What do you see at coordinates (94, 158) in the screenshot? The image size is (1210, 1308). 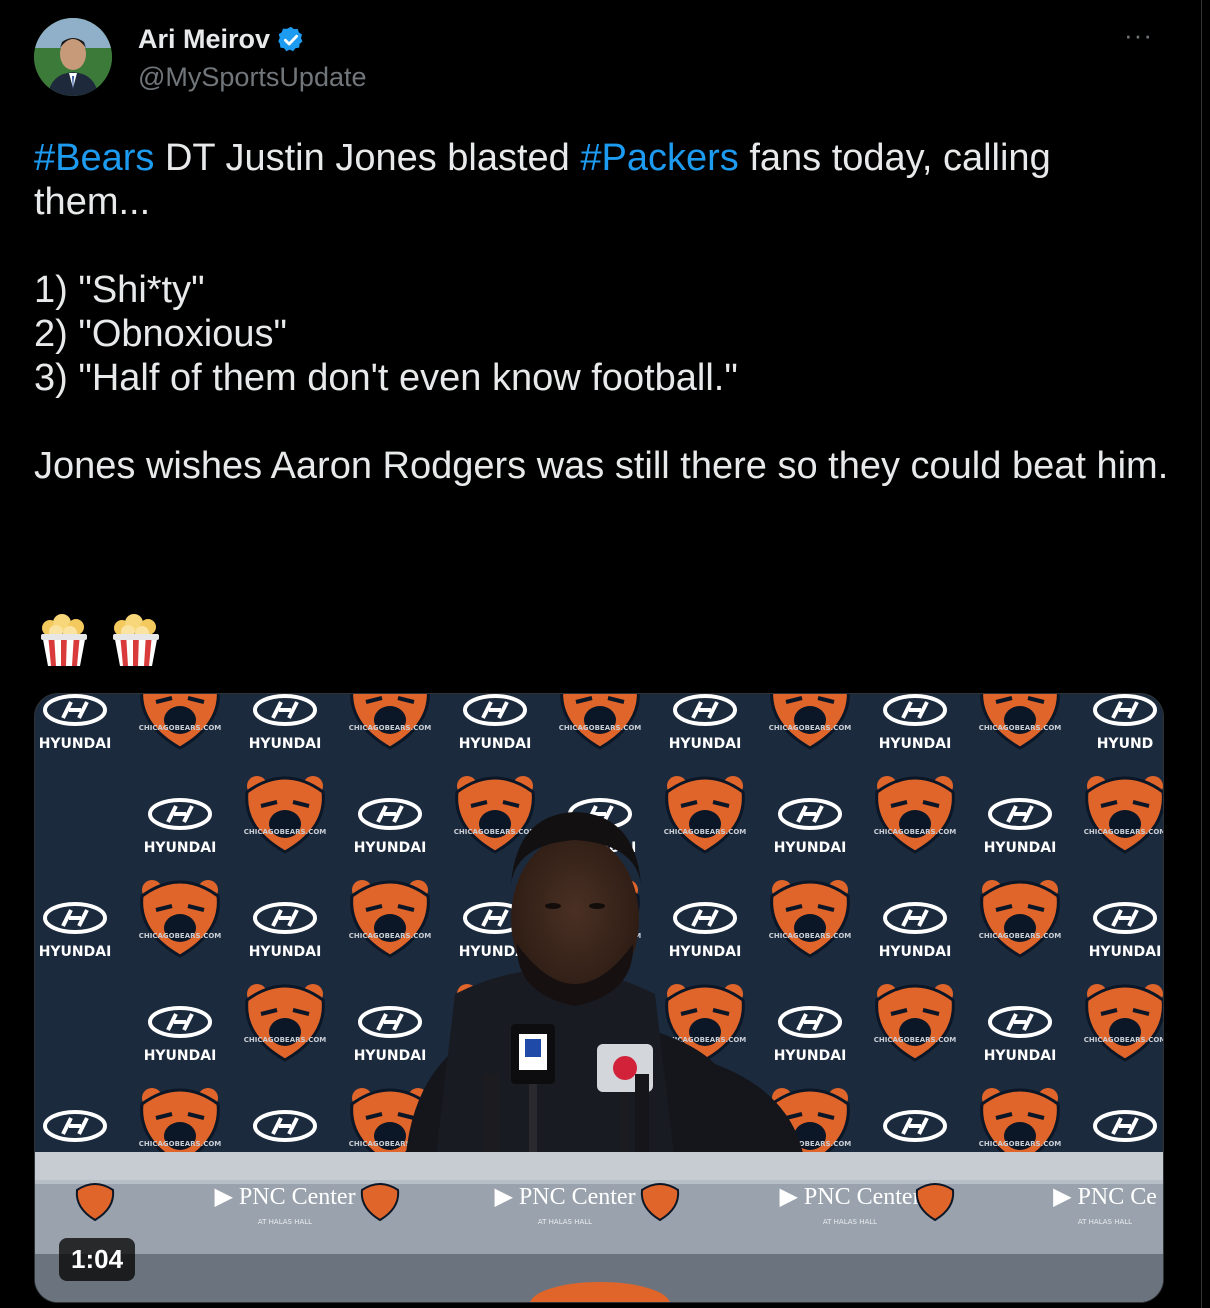 I see `hashtag-bears-link: #Bears` at bounding box center [94, 158].